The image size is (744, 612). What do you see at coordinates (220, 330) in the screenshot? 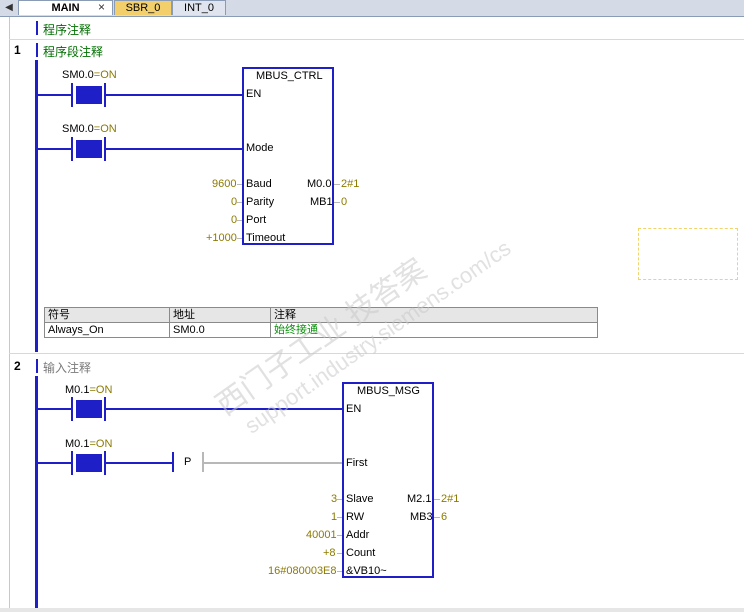
I see `cell-address: SM0.0` at bounding box center [220, 330].